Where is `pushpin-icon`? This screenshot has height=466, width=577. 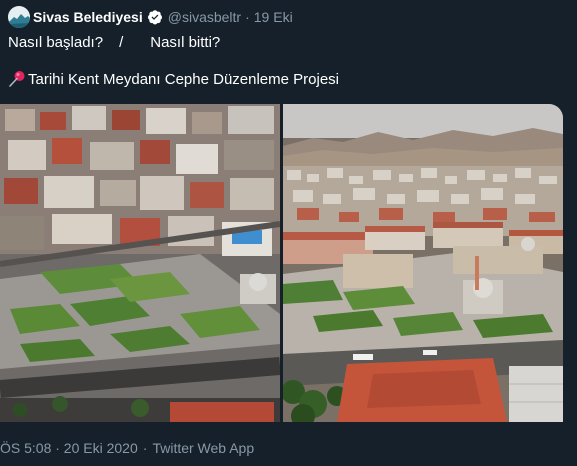 pushpin-icon is located at coordinates (17, 79).